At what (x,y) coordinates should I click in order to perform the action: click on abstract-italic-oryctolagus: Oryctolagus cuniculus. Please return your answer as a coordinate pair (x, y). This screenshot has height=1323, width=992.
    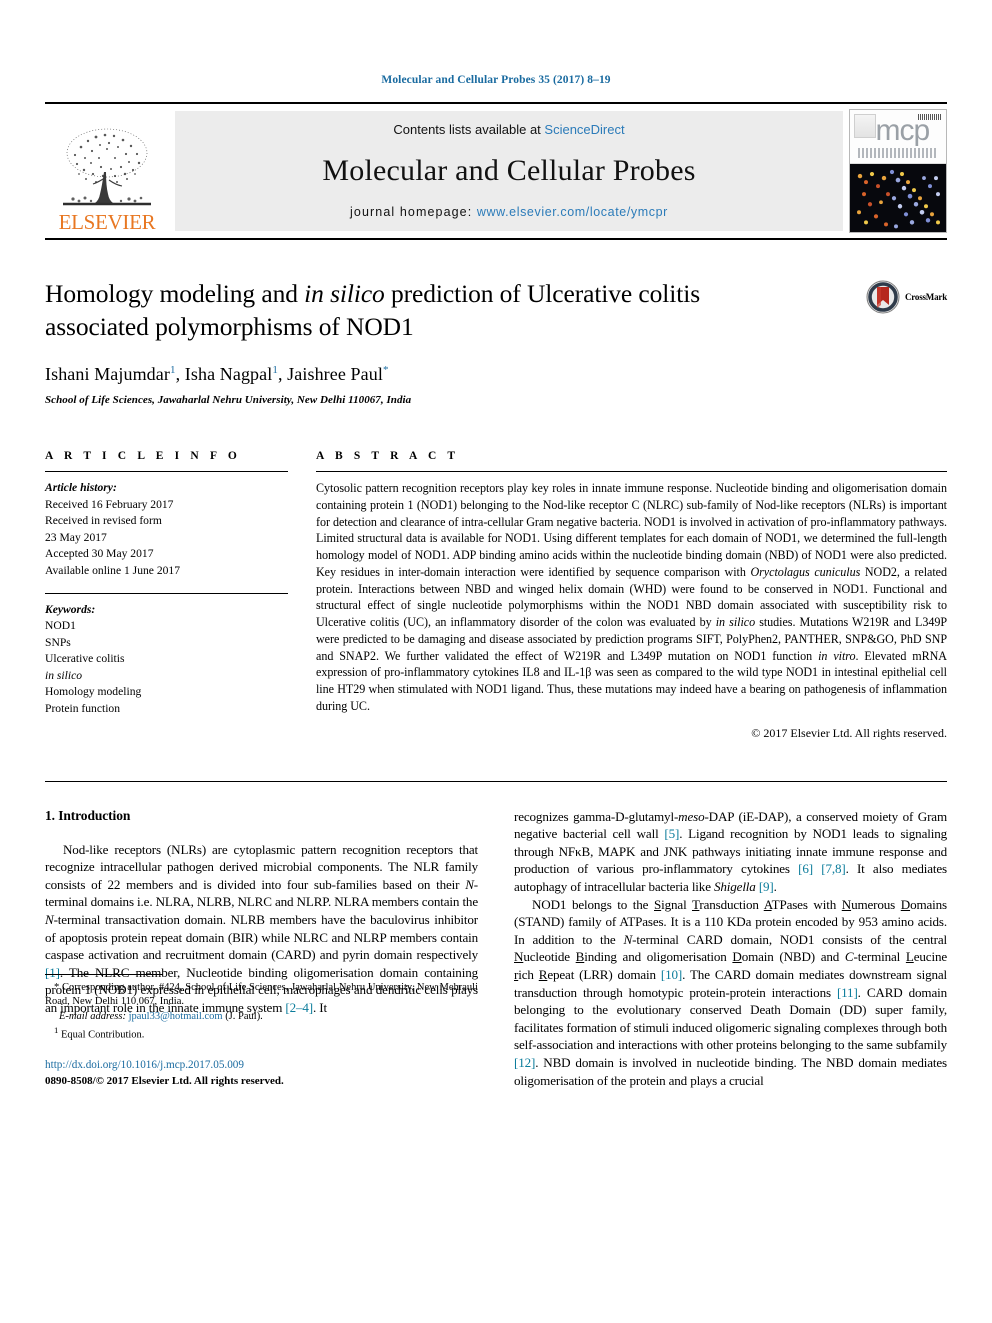
    Looking at the image, I should click on (805, 571).